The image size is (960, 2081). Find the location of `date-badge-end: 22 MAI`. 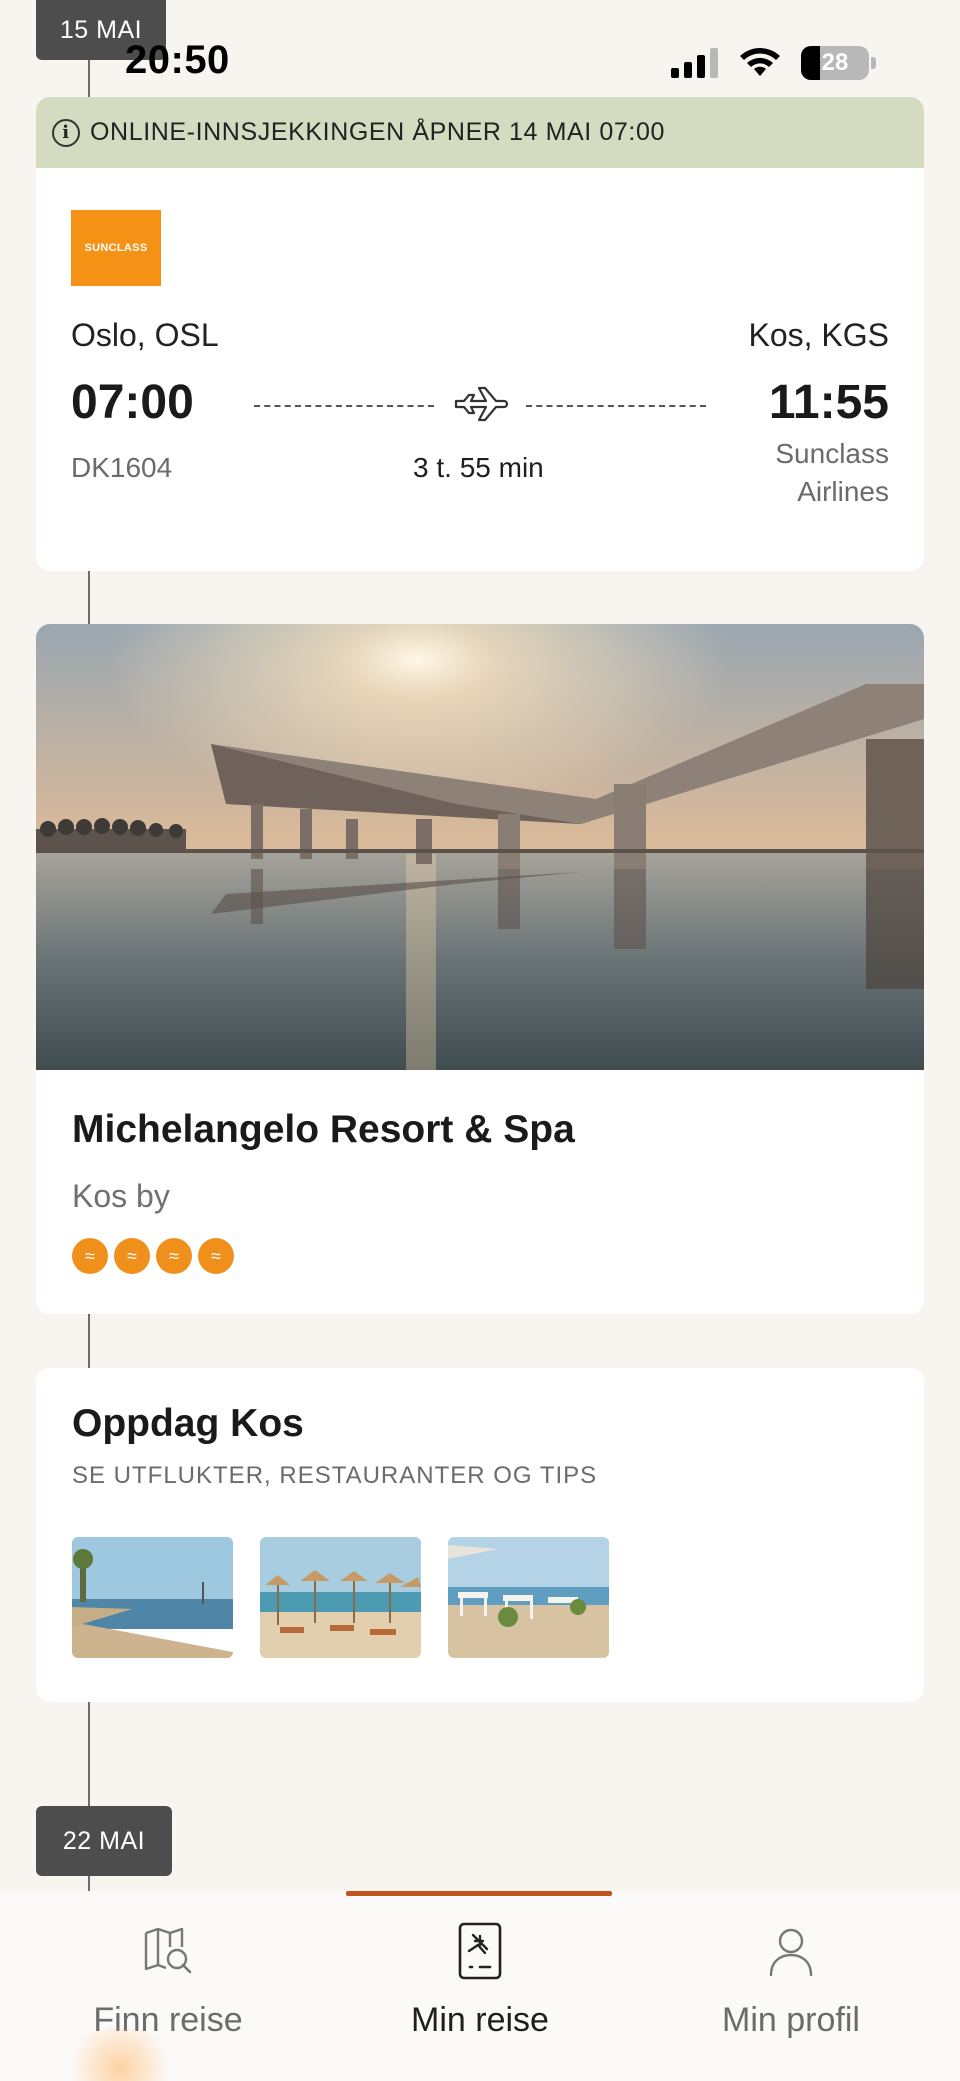

date-badge-end: 22 MAI is located at coordinates (104, 1841).